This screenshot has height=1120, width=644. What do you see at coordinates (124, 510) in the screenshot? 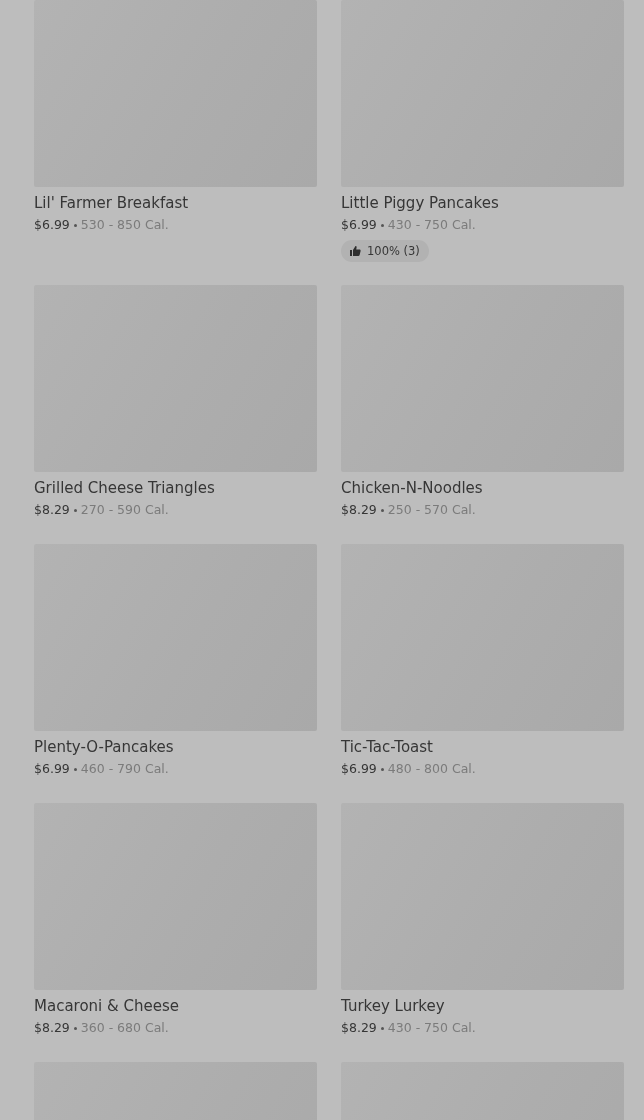
I see `calories: 270 - 590 Cal.` at bounding box center [124, 510].